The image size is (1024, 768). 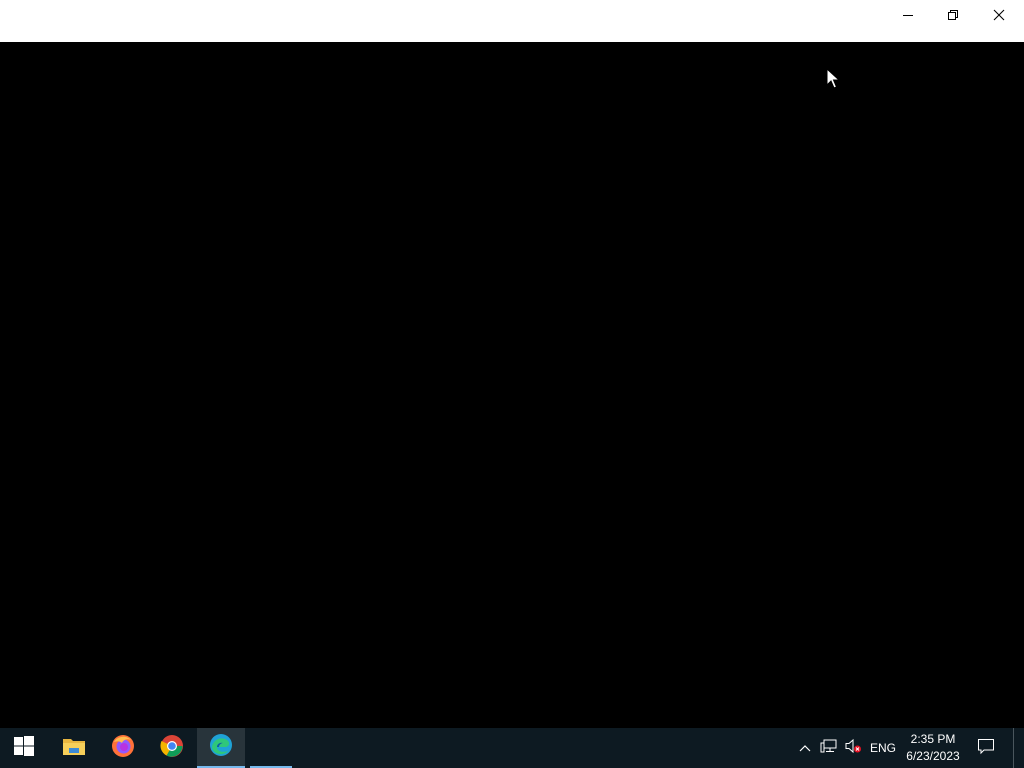 I want to click on taskbar-app-firefox, so click(x=123, y=748).